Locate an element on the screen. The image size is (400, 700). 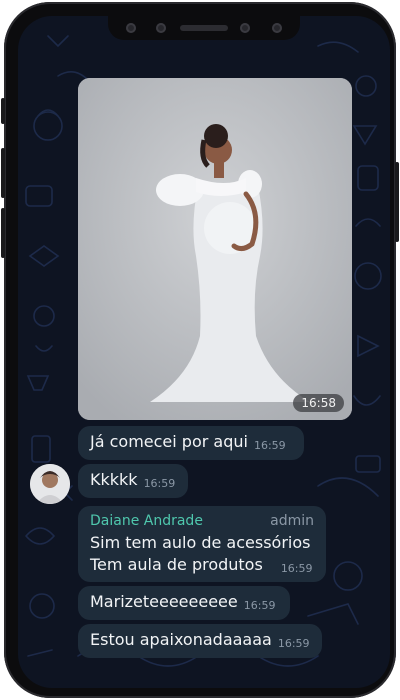
photo-timestamp: 16:58 is located at coordinates (318, 403).